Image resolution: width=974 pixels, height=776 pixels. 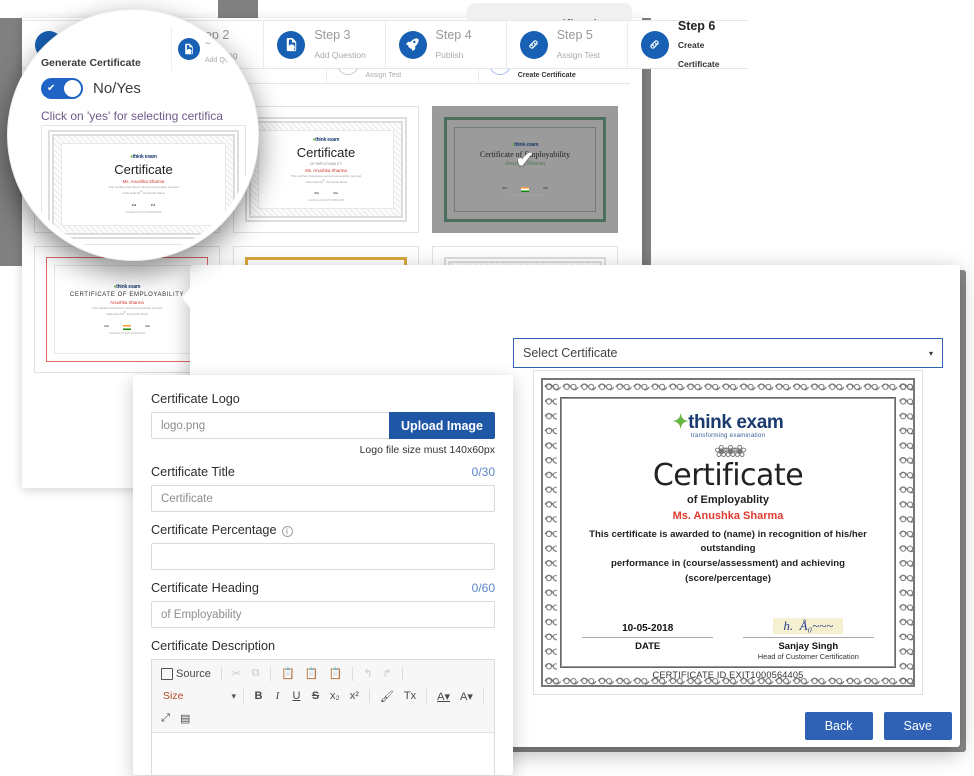 I want to click on select-certificate-dropdown: Select Certificate ▾, so click(x=728, y=353).